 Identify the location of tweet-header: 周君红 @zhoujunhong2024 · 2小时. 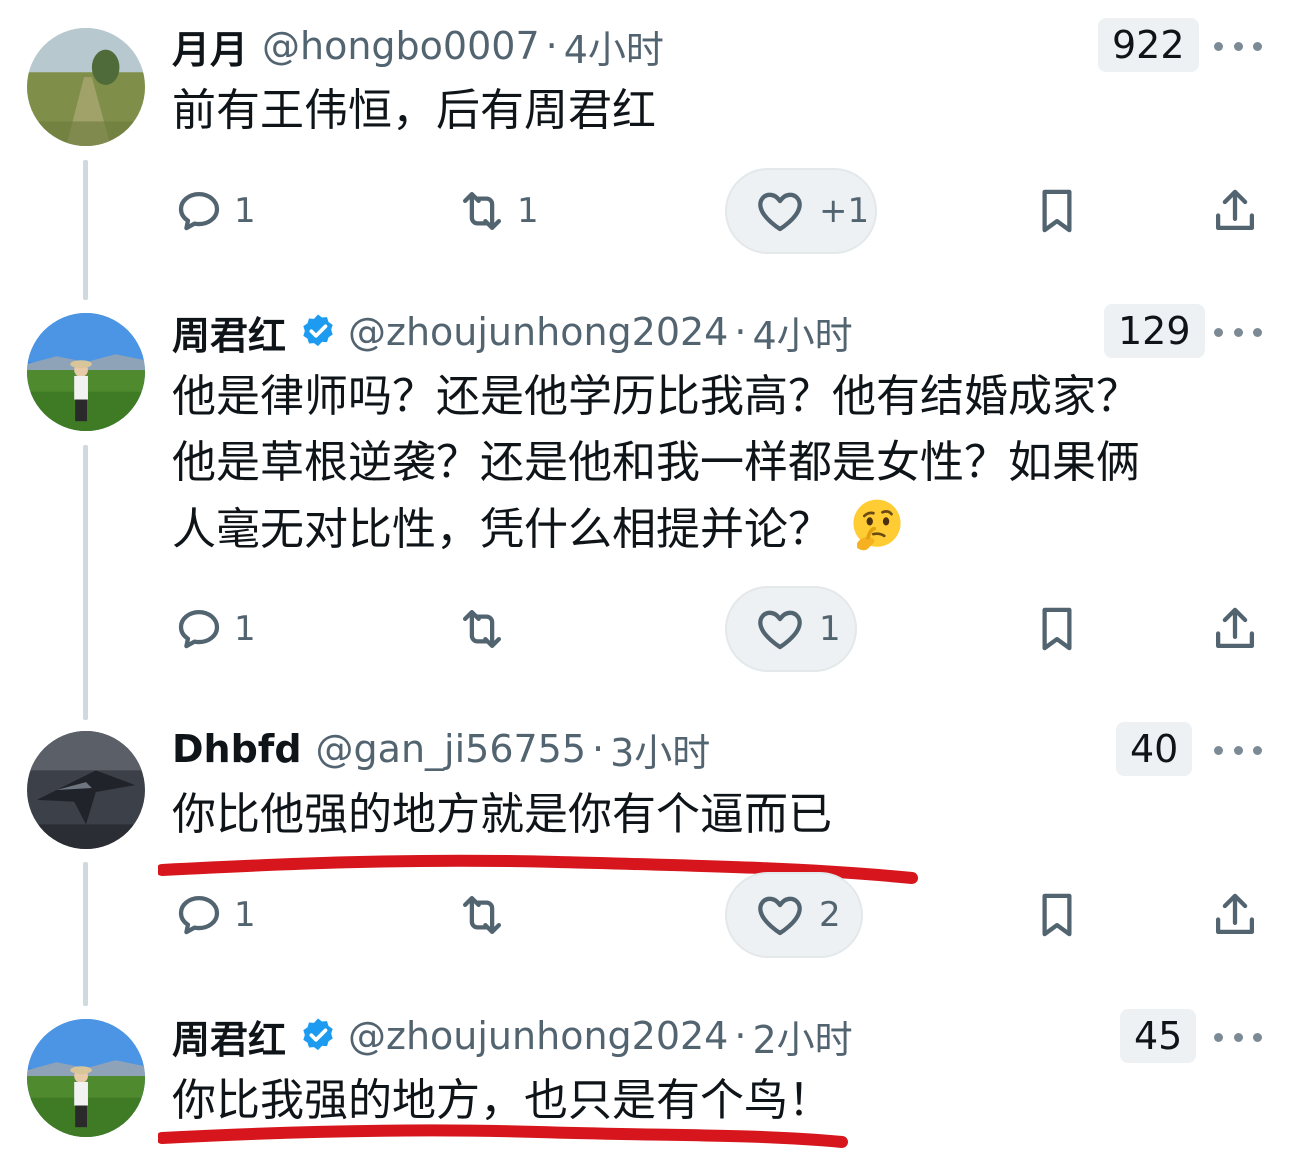
(512, 1036).